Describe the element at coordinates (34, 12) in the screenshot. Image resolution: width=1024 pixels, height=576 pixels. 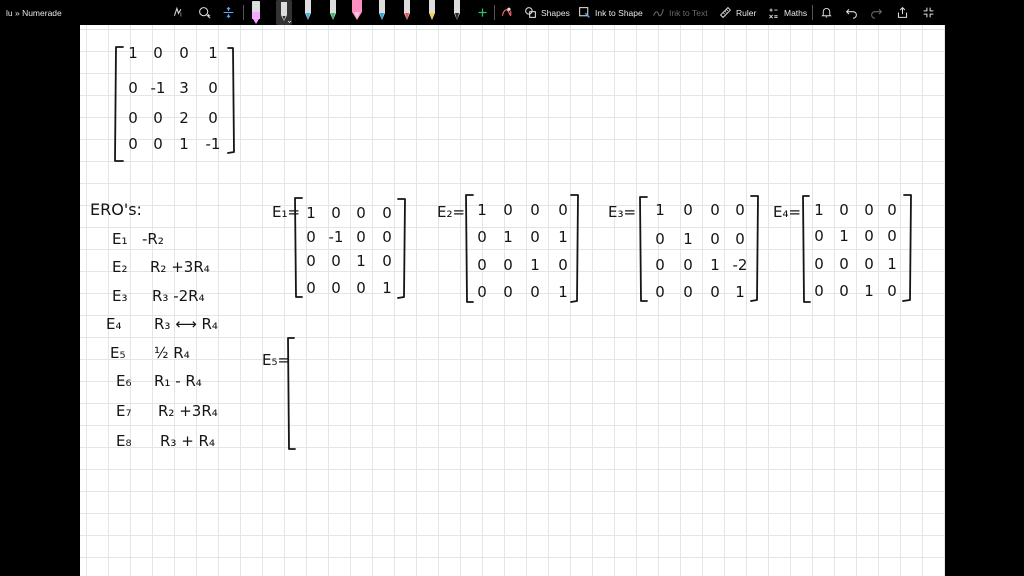
I see `breadcrumb: lu » Numerade` at that location.